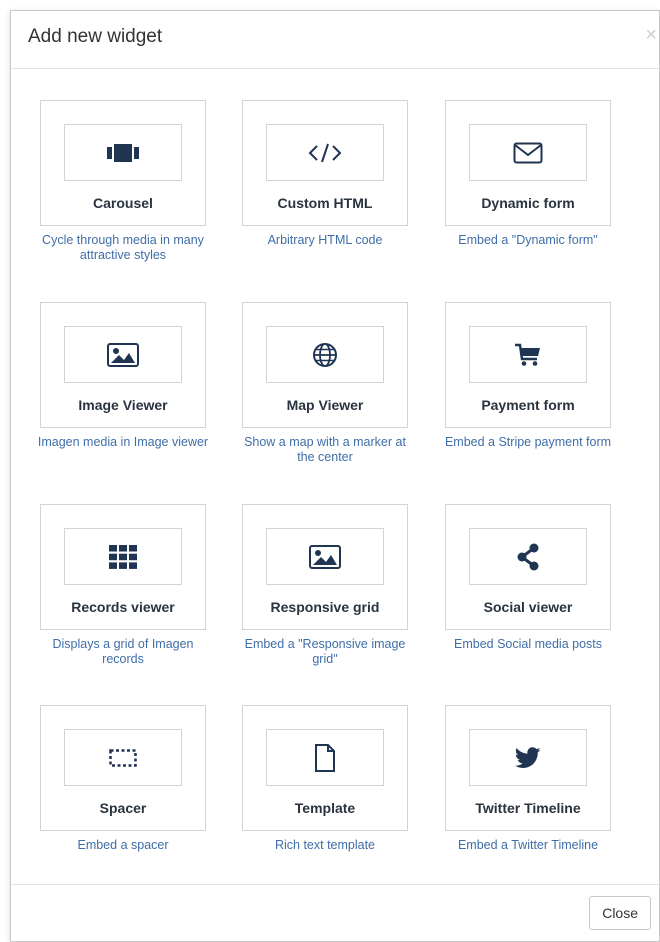 The width and height of the screenshot is (660, 942). I want to click on carousel-icon, so click(123, 152).